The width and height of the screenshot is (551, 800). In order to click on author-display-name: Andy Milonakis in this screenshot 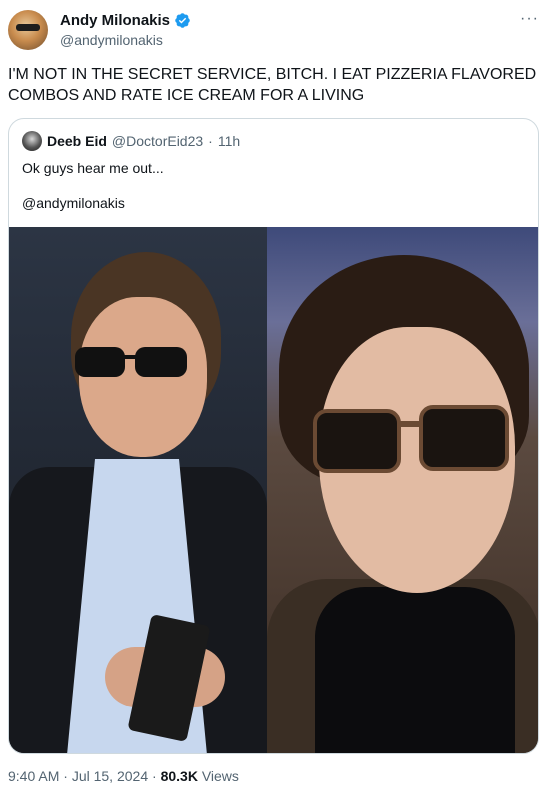, I will do `click(115, 20)`.